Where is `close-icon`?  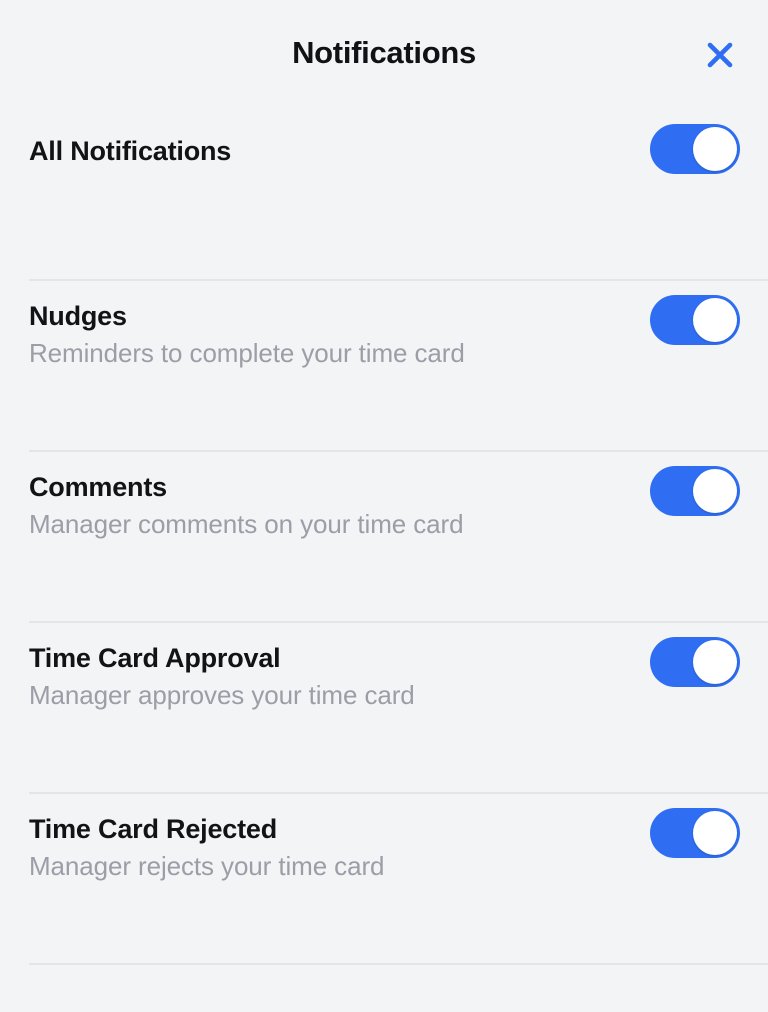
close-icon is located at coordinates (720, 55).